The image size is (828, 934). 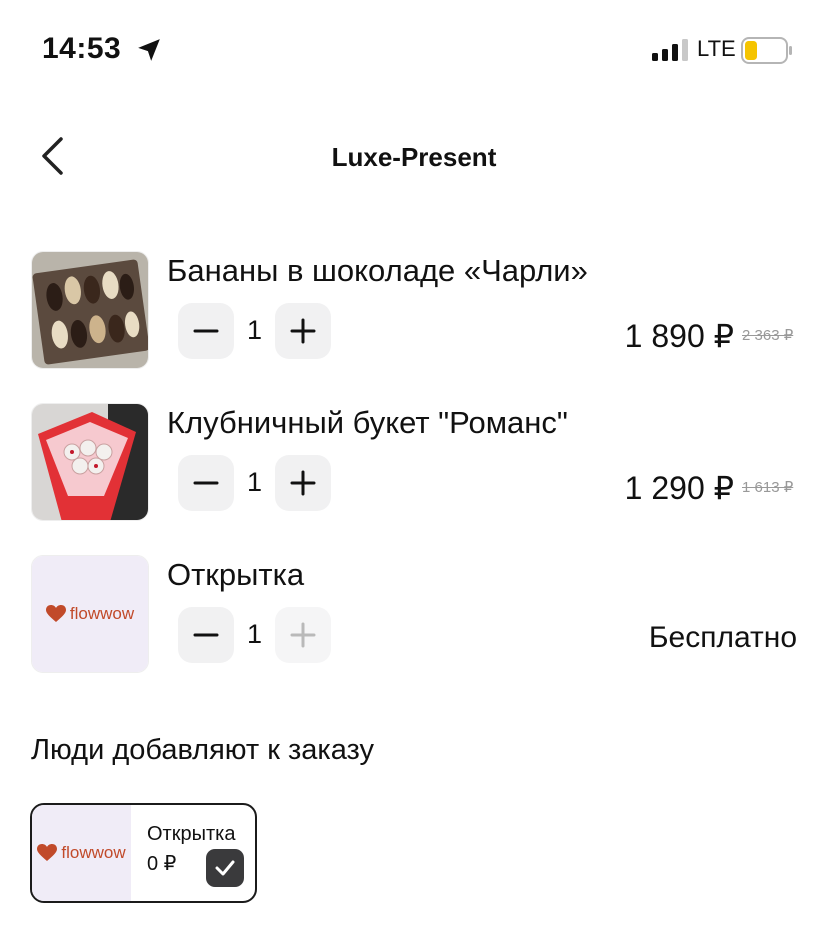 I want to click on cart-item: flowwow Открытка 1 Бесплатно, so click(x=414, y=620).